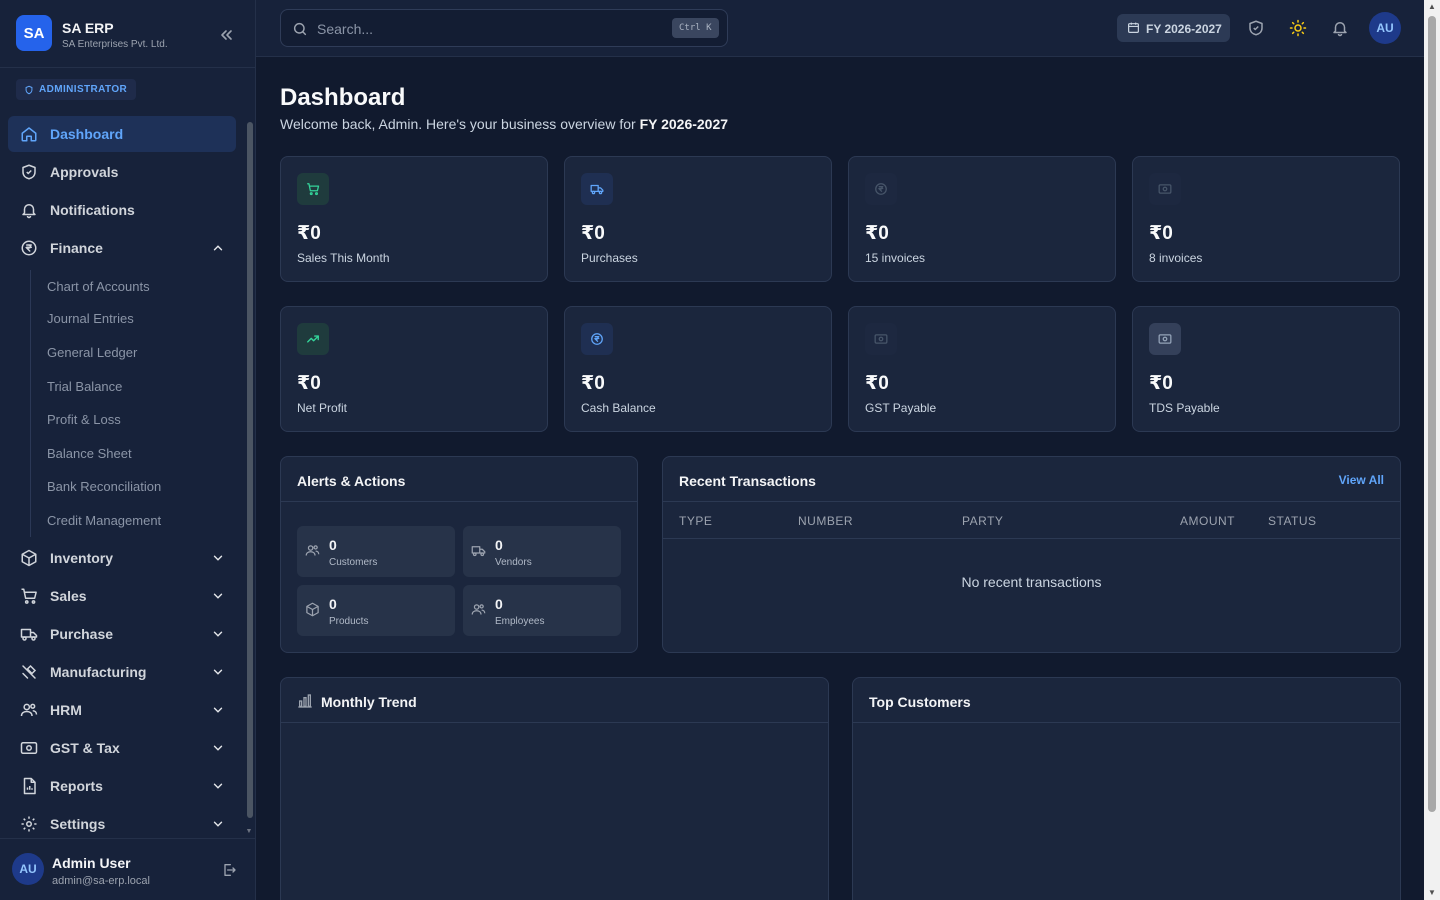  I want to click on sidebar-item-label: Dashboard, so click(87, 134).